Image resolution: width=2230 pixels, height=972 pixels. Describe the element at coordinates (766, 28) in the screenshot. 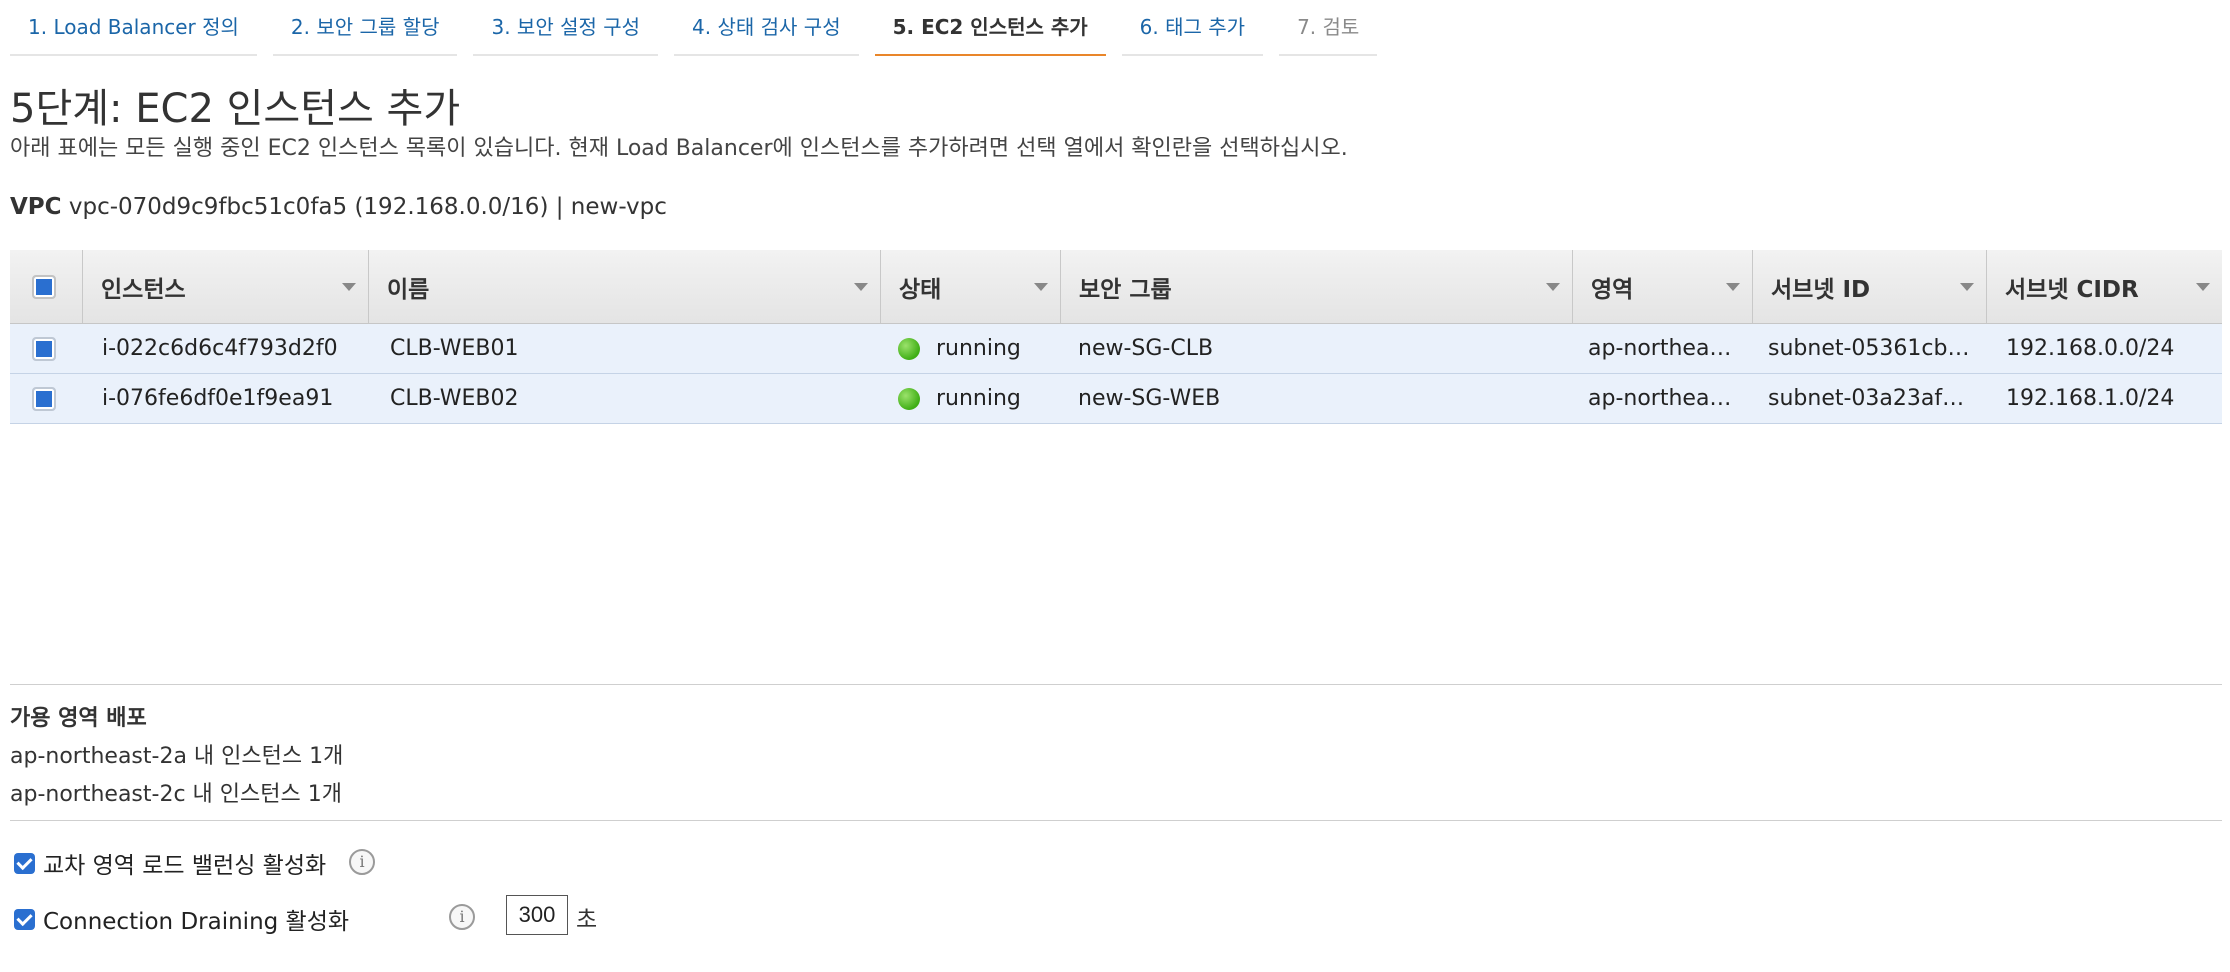

I see `tab-step-4: 4. 상태 검사 구성` at that location.